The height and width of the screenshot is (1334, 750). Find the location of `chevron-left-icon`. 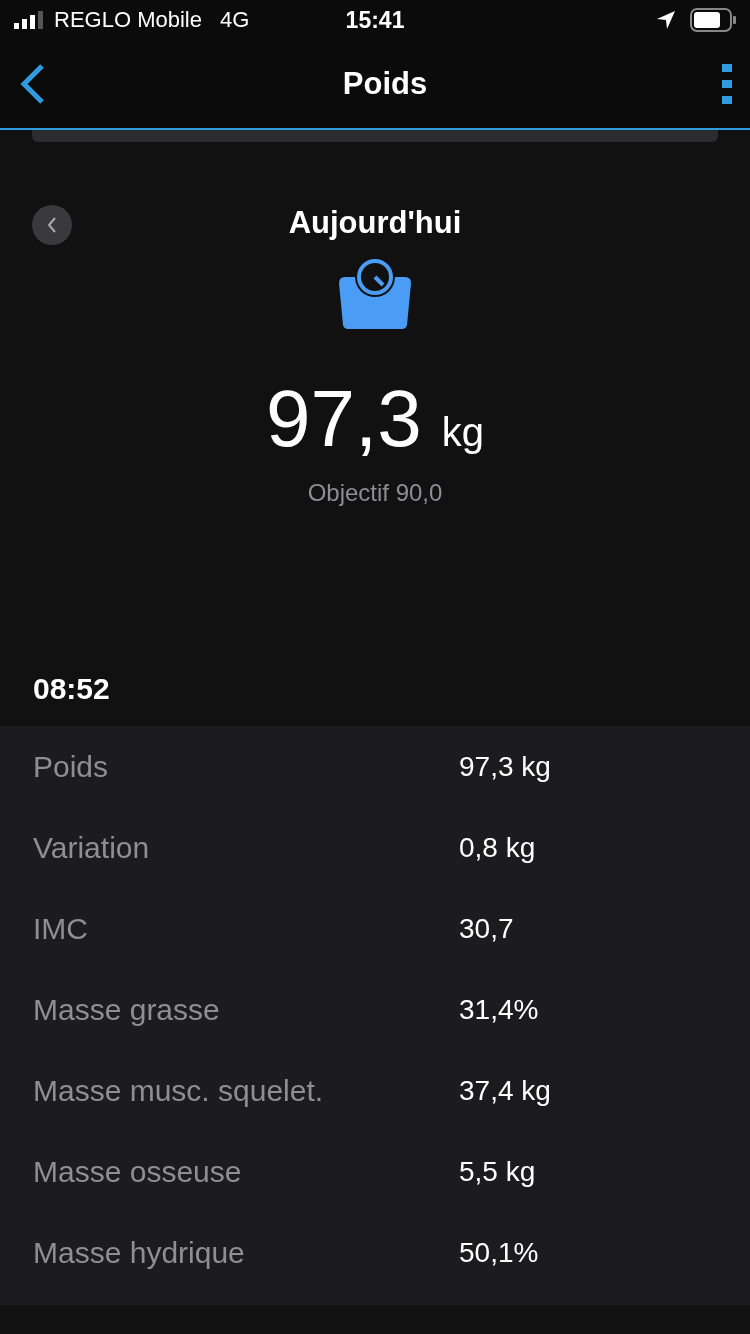

chevron-left-icon is located at coordinates (52, 225).